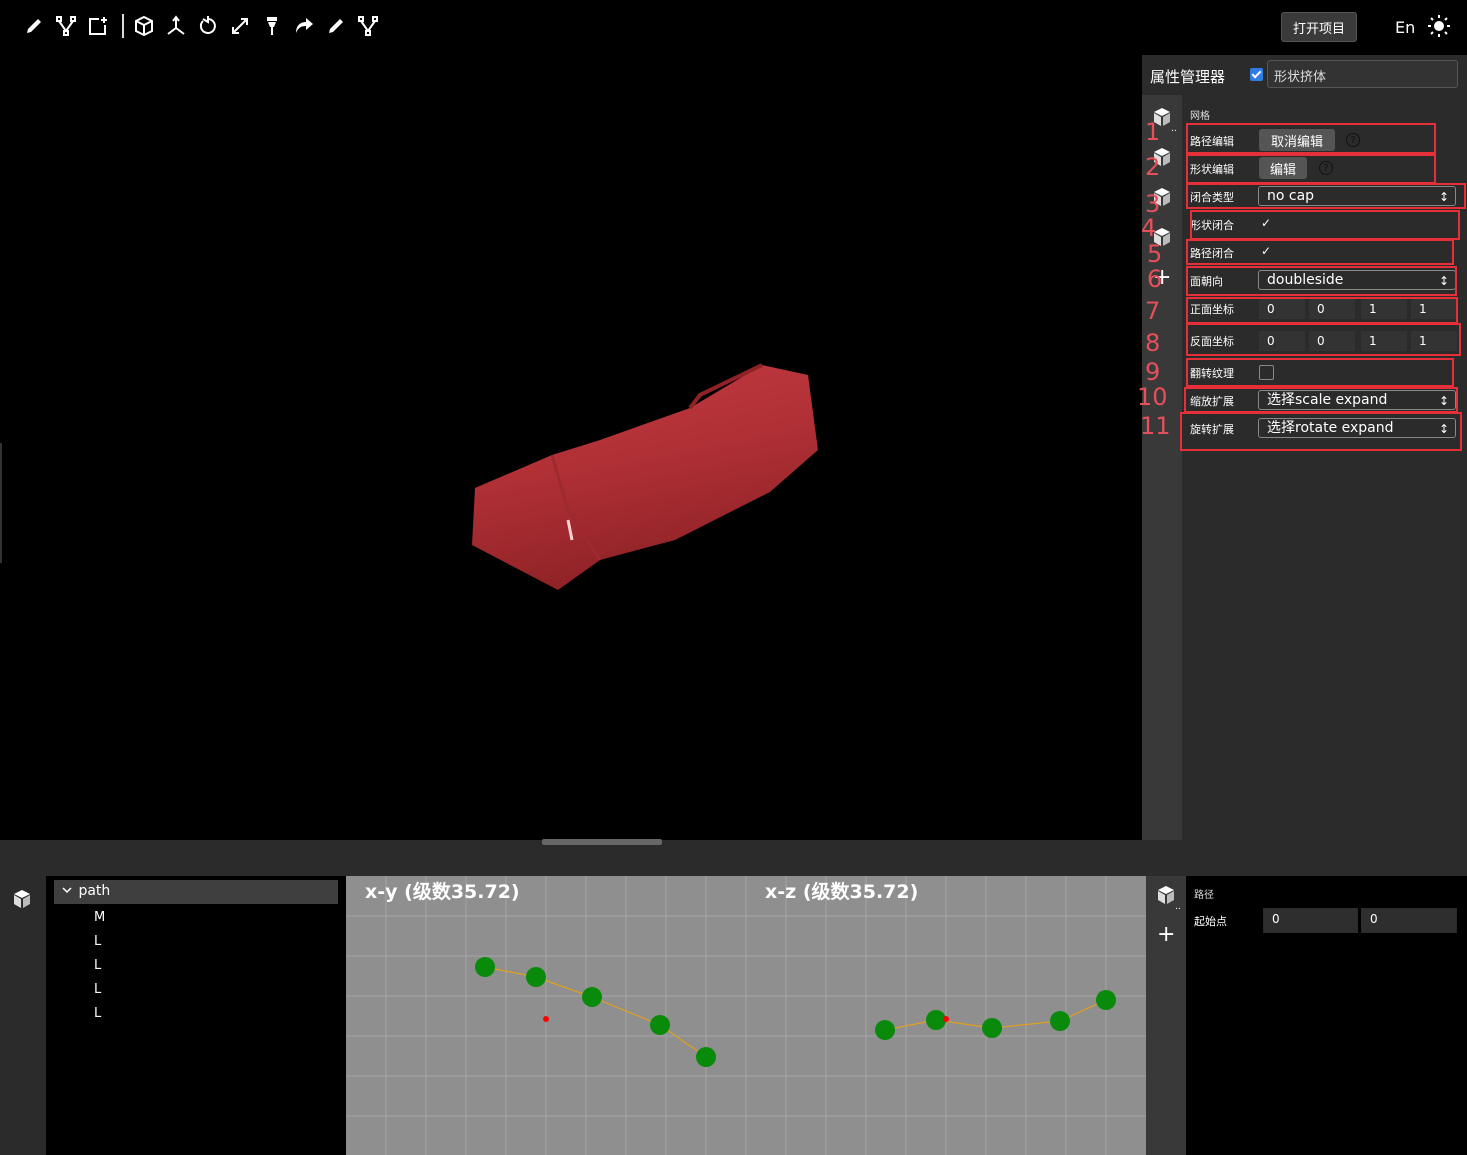 The image size is (1467, 1155). What do you see at coordinates (1283, 168) in the screenshot?
I see `edit-shape-button: 编辑` at bounding box center [1283, 168].